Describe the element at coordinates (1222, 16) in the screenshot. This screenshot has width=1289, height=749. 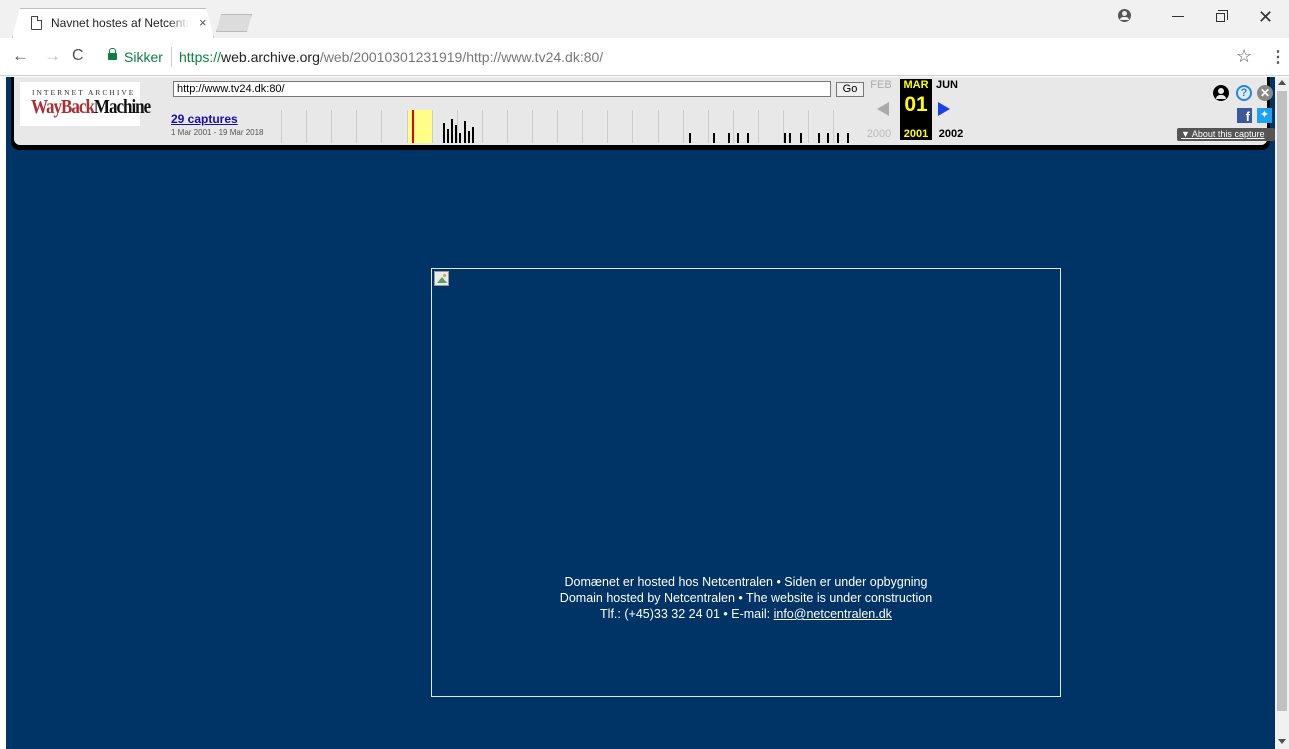
I see `maximize-icon` at that location.